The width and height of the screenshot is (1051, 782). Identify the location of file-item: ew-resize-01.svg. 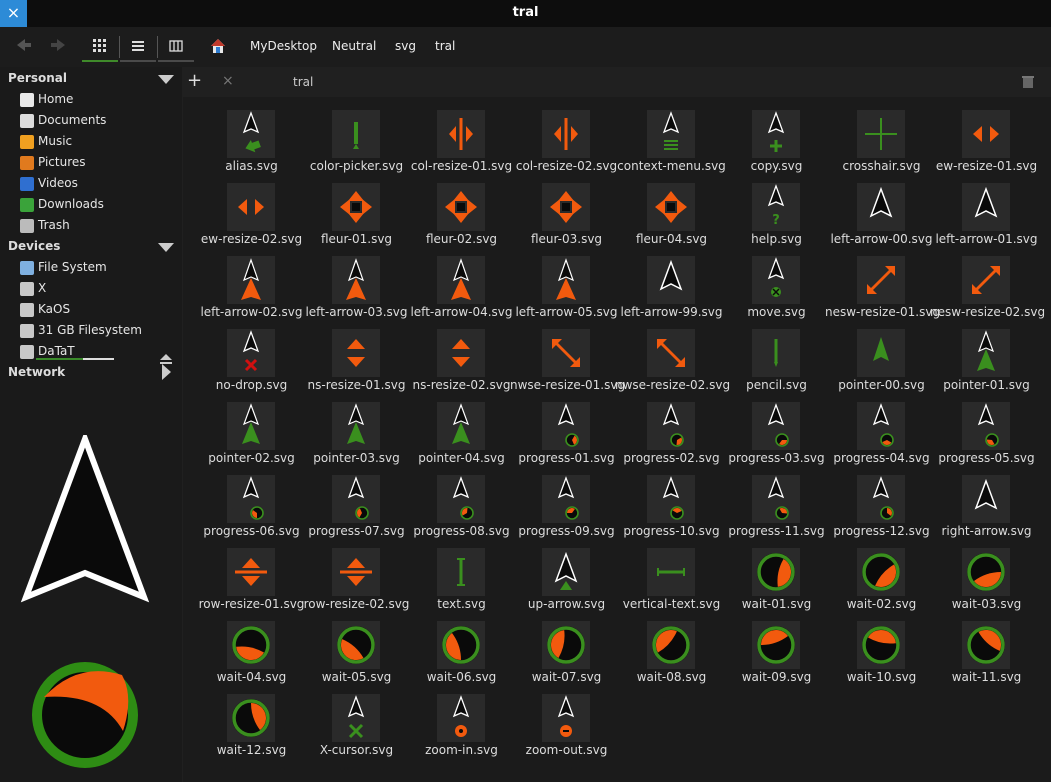
(983, 138).